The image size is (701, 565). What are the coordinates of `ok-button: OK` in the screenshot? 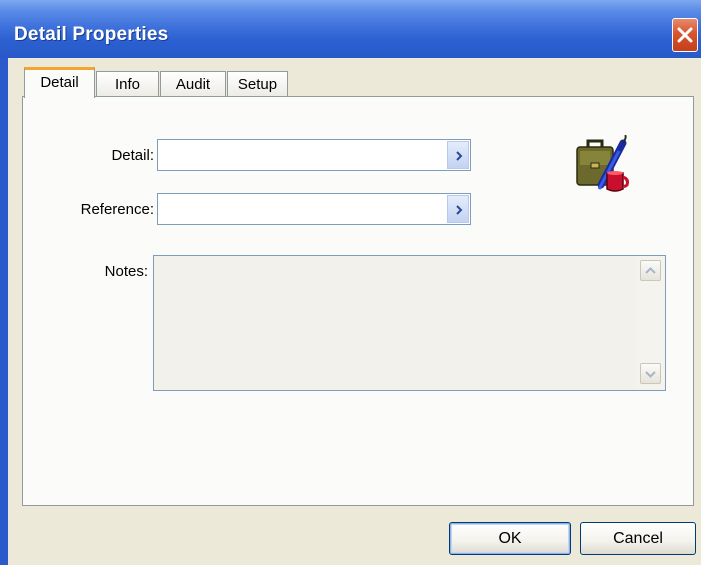 It's located at (510, 538).